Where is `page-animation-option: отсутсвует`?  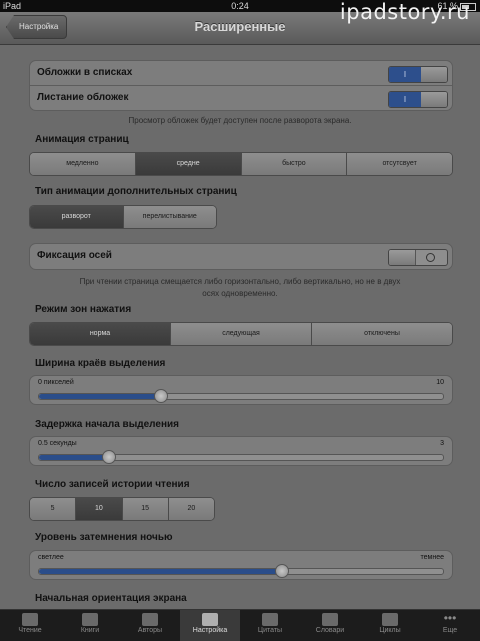
page-animation-option: отсутсвует is located at coordinates (399, 164).